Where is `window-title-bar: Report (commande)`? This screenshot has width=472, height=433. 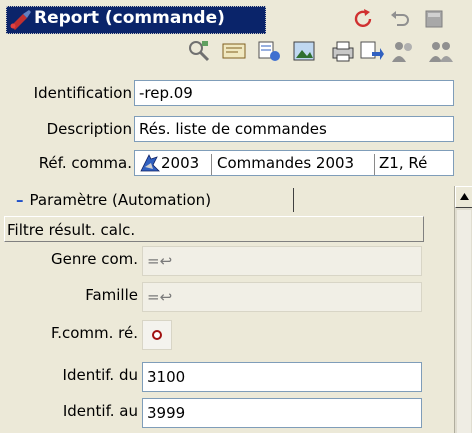
window-title-bar: Report (commande) is located at coordinates (236, 17).